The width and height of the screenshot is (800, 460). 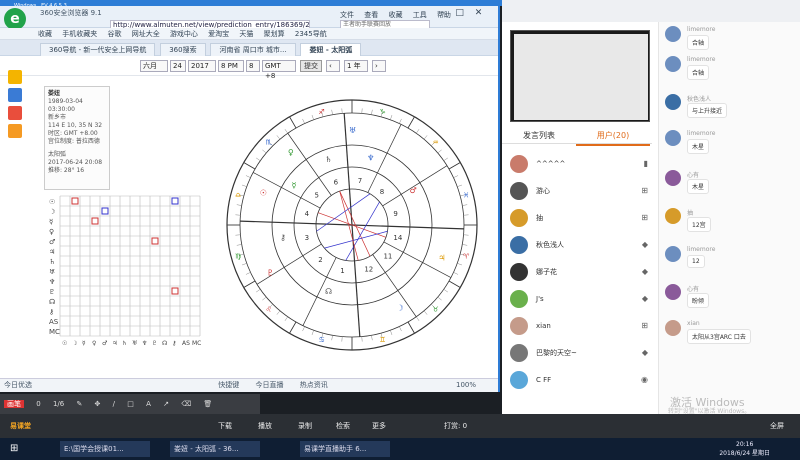 I want to click on video-content, so click(x=581, y=77).